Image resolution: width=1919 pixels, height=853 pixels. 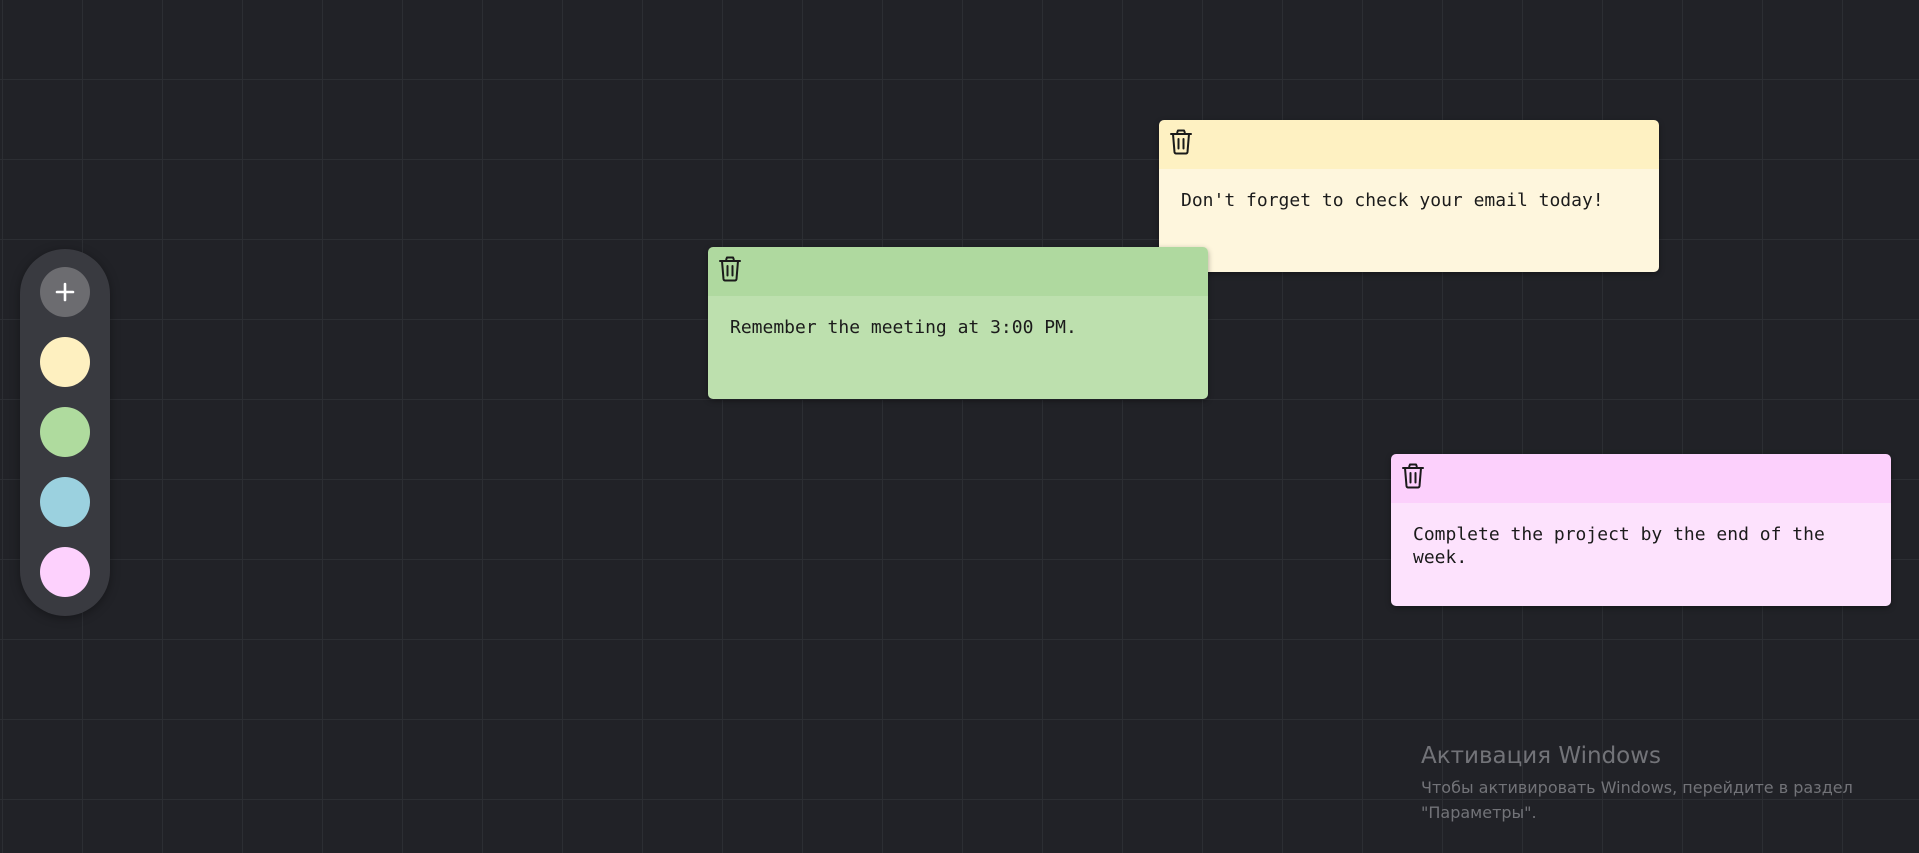 I want to click on watermark-title: Активация Windows, so click(x=1541, y=756).